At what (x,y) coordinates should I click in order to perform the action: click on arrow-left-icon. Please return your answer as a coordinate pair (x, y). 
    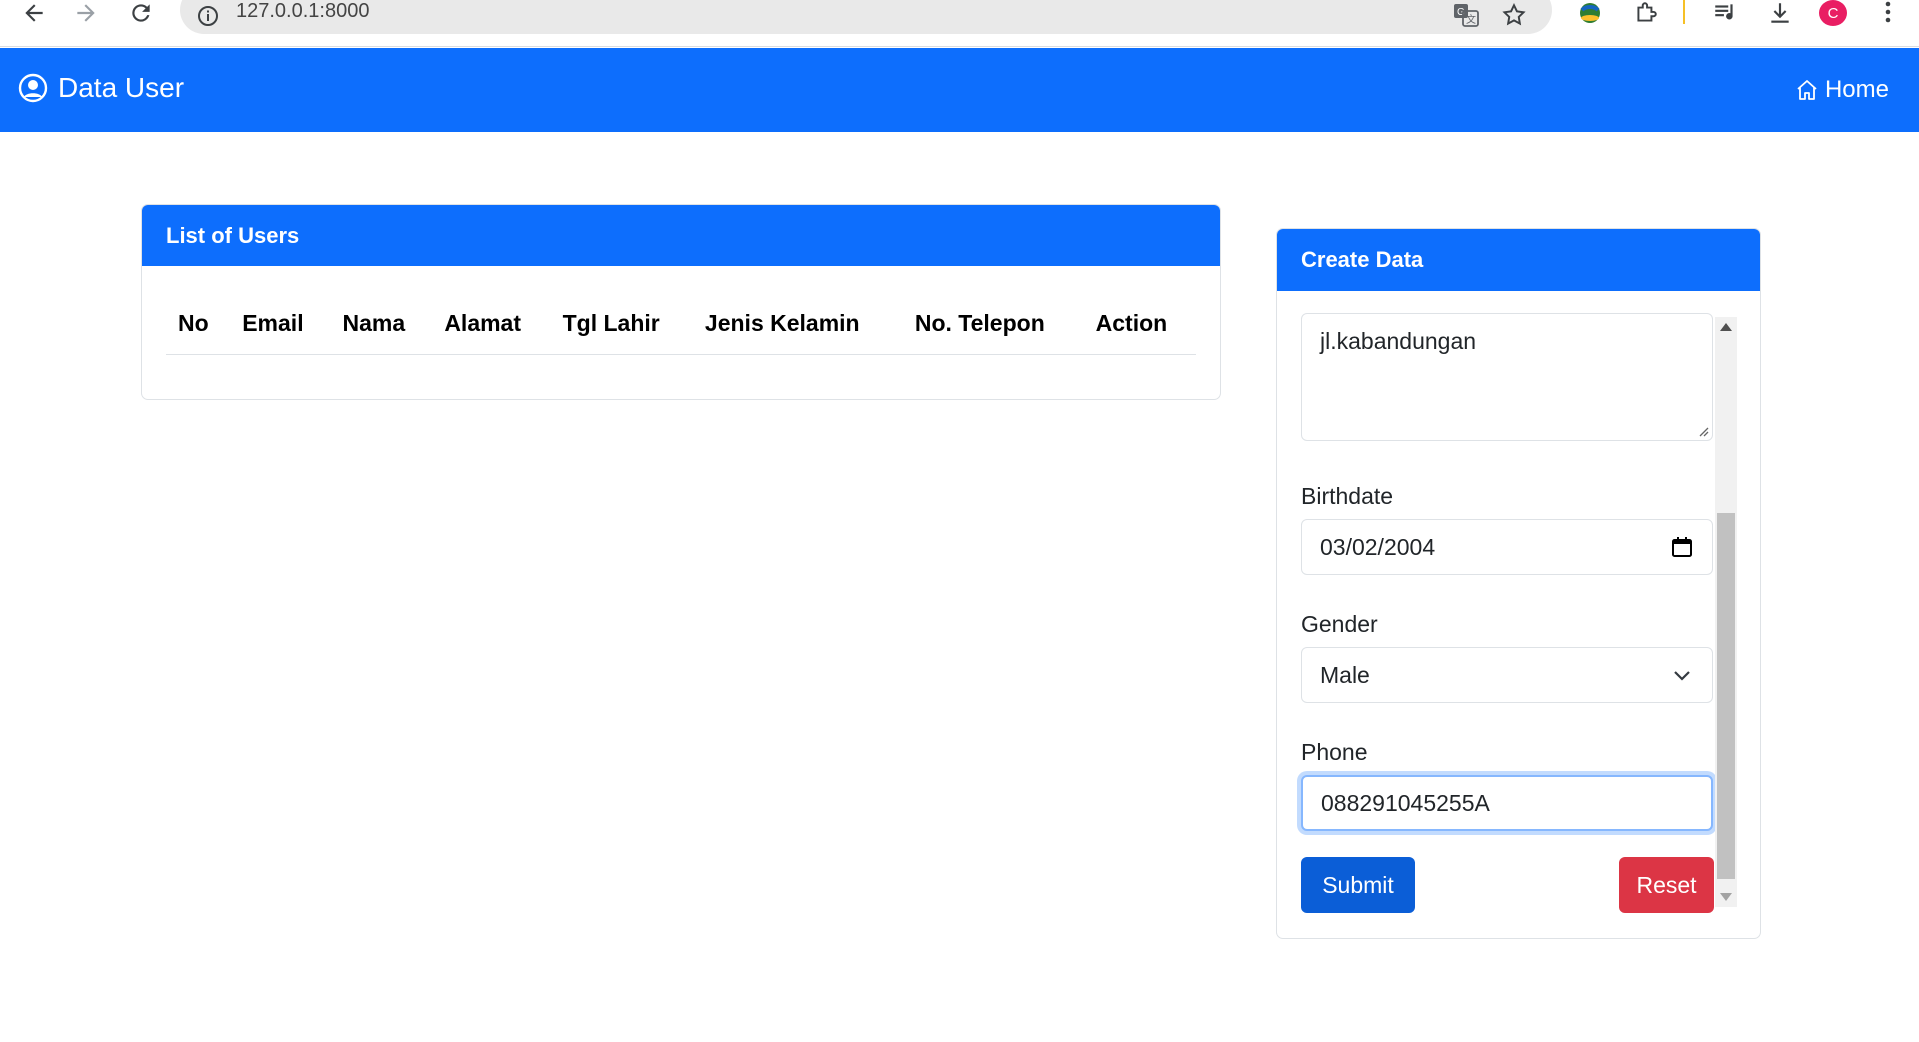
    Looking at the image, I should click on (34, 13).